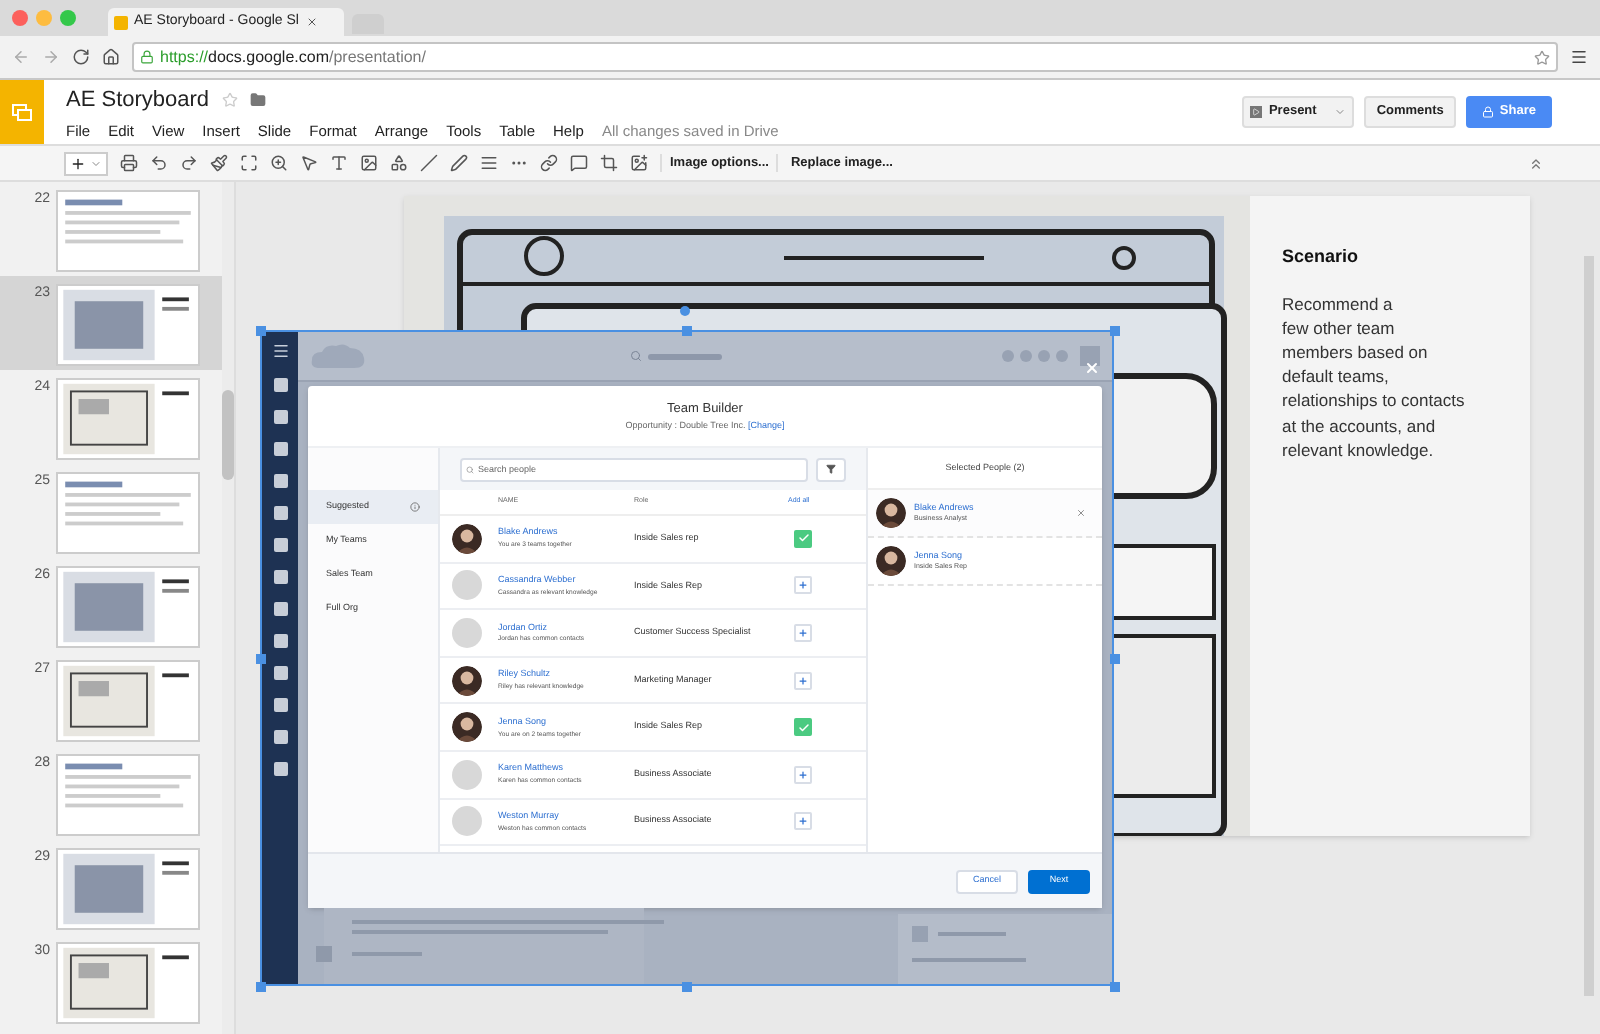 This screenshot has width=1600, height=1034. Describe the element at coordinates (1374, 376) in the screenshot. I see `slide-body: Recommend a few other team members based on default teams, relationships to contacts at the accounts, and relevant knowledge.` at that location.